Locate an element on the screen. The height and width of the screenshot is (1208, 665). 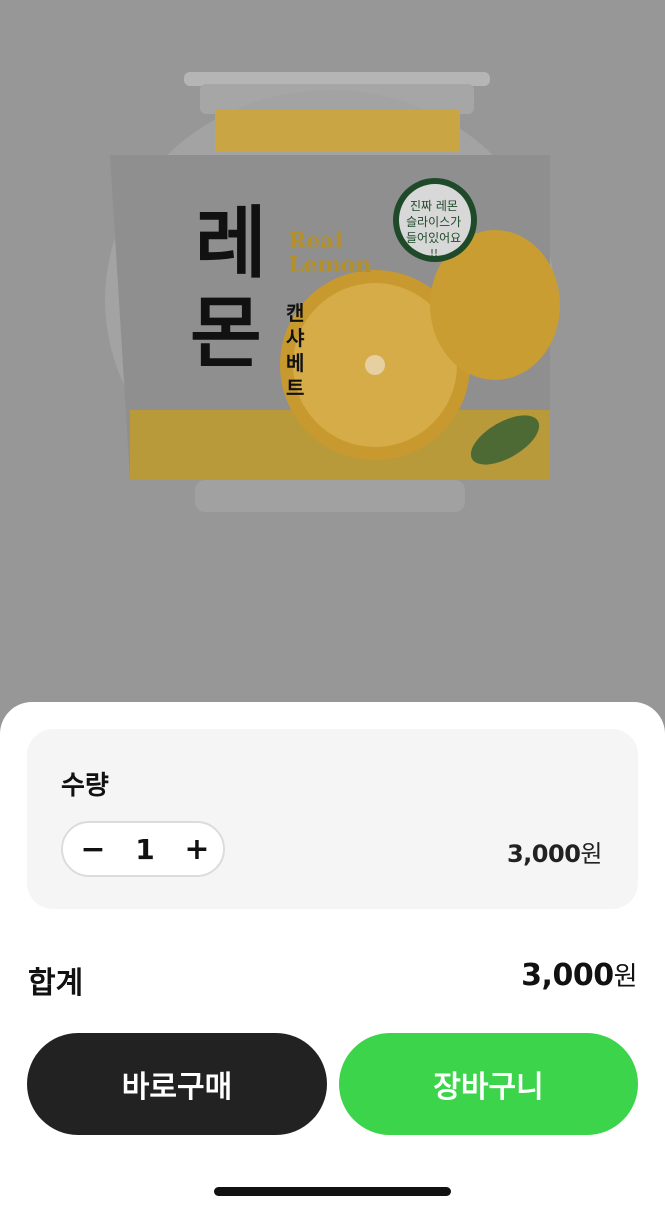
minus-icon: − is located at coordinates (93, 849).